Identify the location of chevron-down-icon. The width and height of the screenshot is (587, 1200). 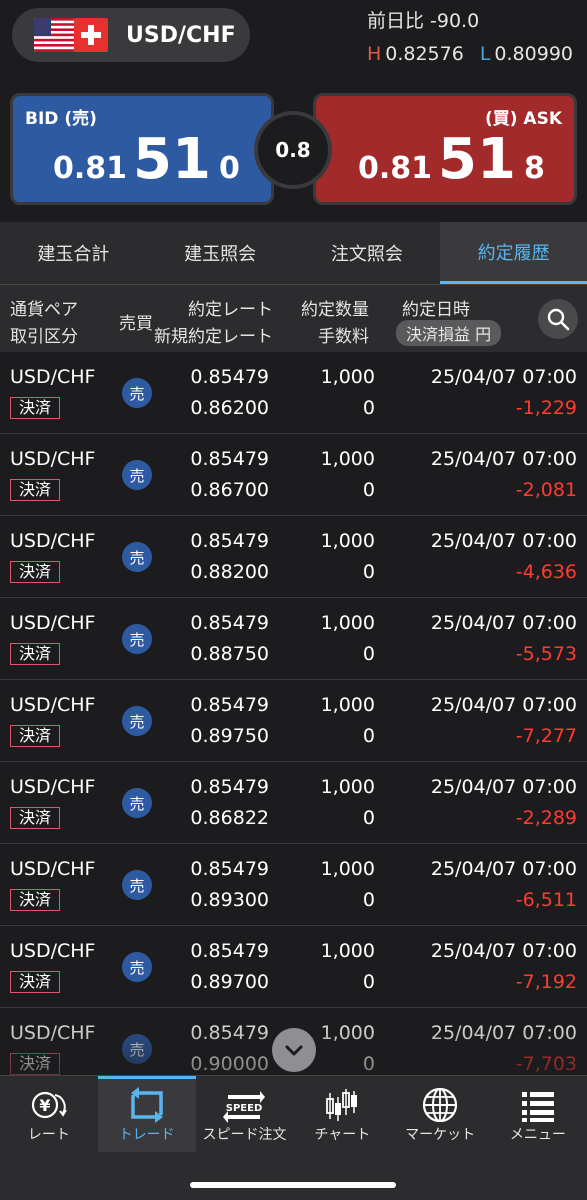
(294, 1050).